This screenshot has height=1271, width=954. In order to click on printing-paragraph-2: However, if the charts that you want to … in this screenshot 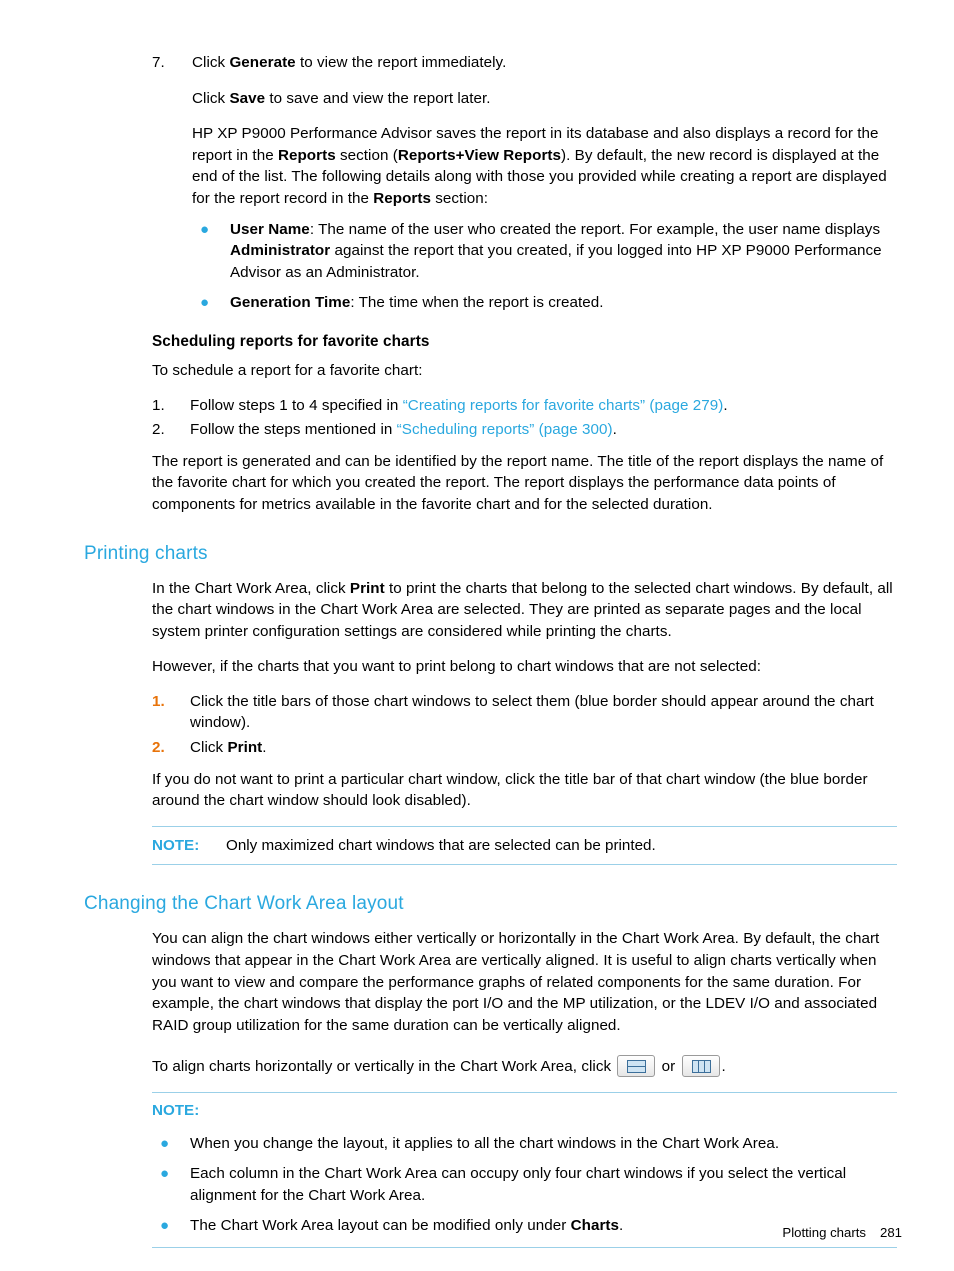, I will do `click(457, 667)`.